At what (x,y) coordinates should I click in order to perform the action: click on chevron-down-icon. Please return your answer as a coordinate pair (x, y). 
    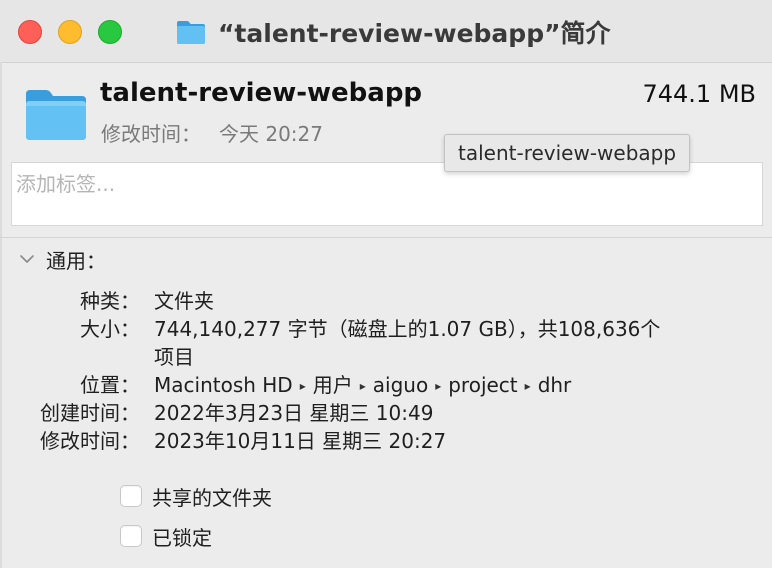
    Looking at the image, I should click on (27, 259).